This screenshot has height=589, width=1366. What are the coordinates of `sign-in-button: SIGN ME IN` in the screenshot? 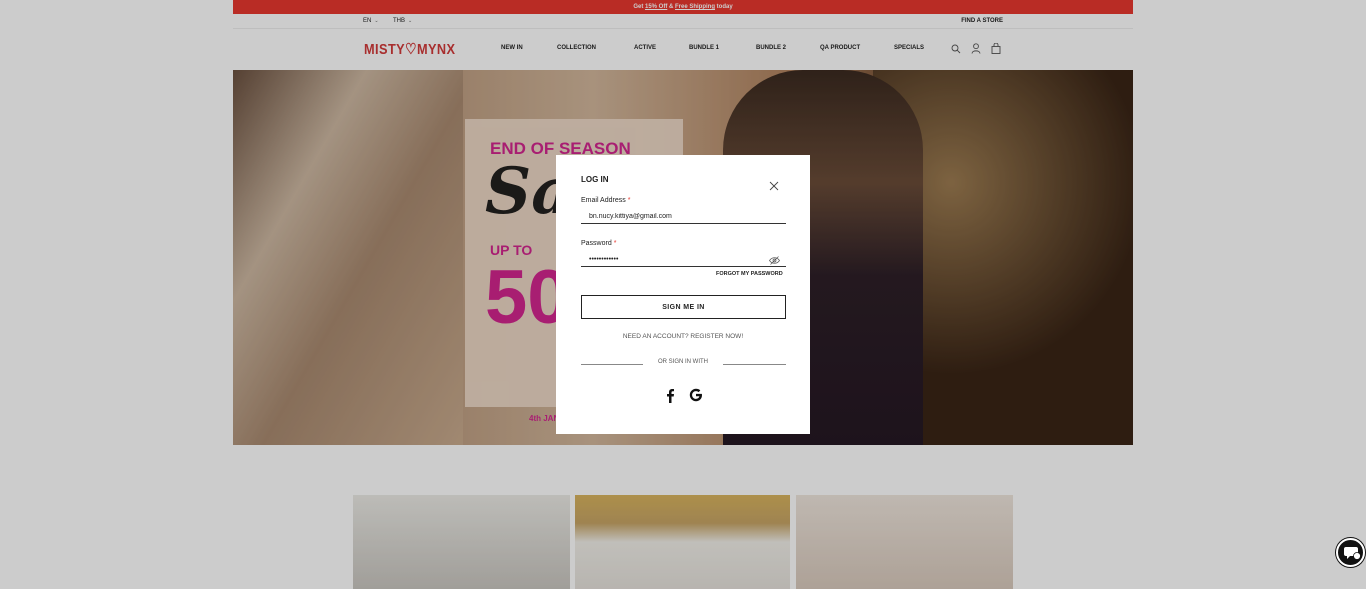 It's located at (683, 307).